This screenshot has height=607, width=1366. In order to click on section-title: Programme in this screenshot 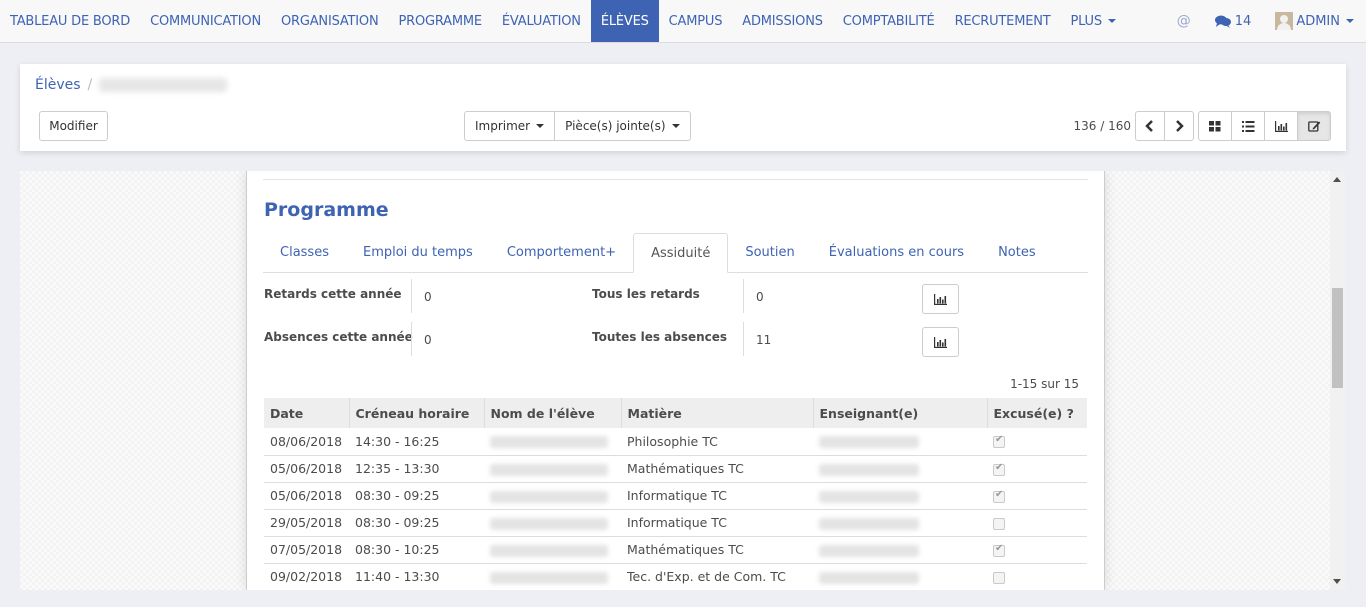, I will do `click(326, 210)`.